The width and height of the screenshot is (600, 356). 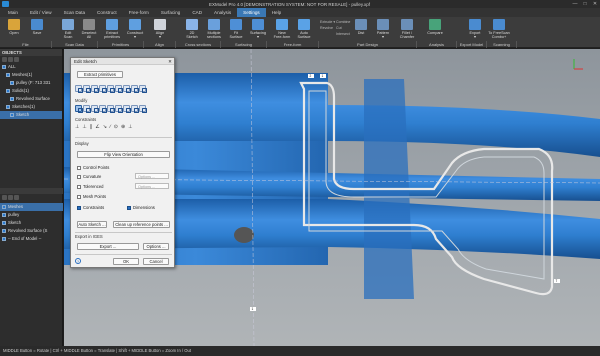 I want to click on spline-tool-icon, so click(x=103, y=89).